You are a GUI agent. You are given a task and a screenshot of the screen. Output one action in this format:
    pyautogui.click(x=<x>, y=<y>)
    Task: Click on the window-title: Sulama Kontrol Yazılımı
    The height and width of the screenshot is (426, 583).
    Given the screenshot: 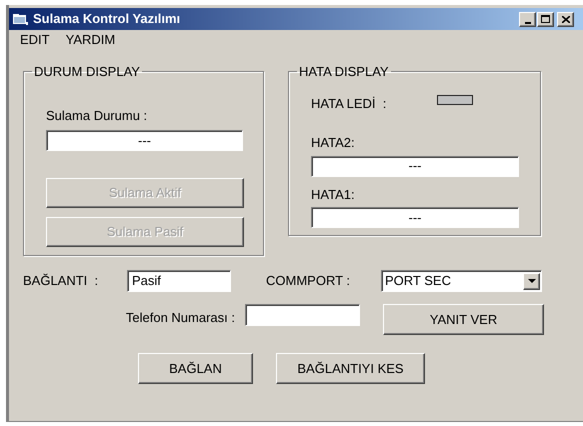 What is the action you would take?
    pyautogui.click(x=106, y=19)
    